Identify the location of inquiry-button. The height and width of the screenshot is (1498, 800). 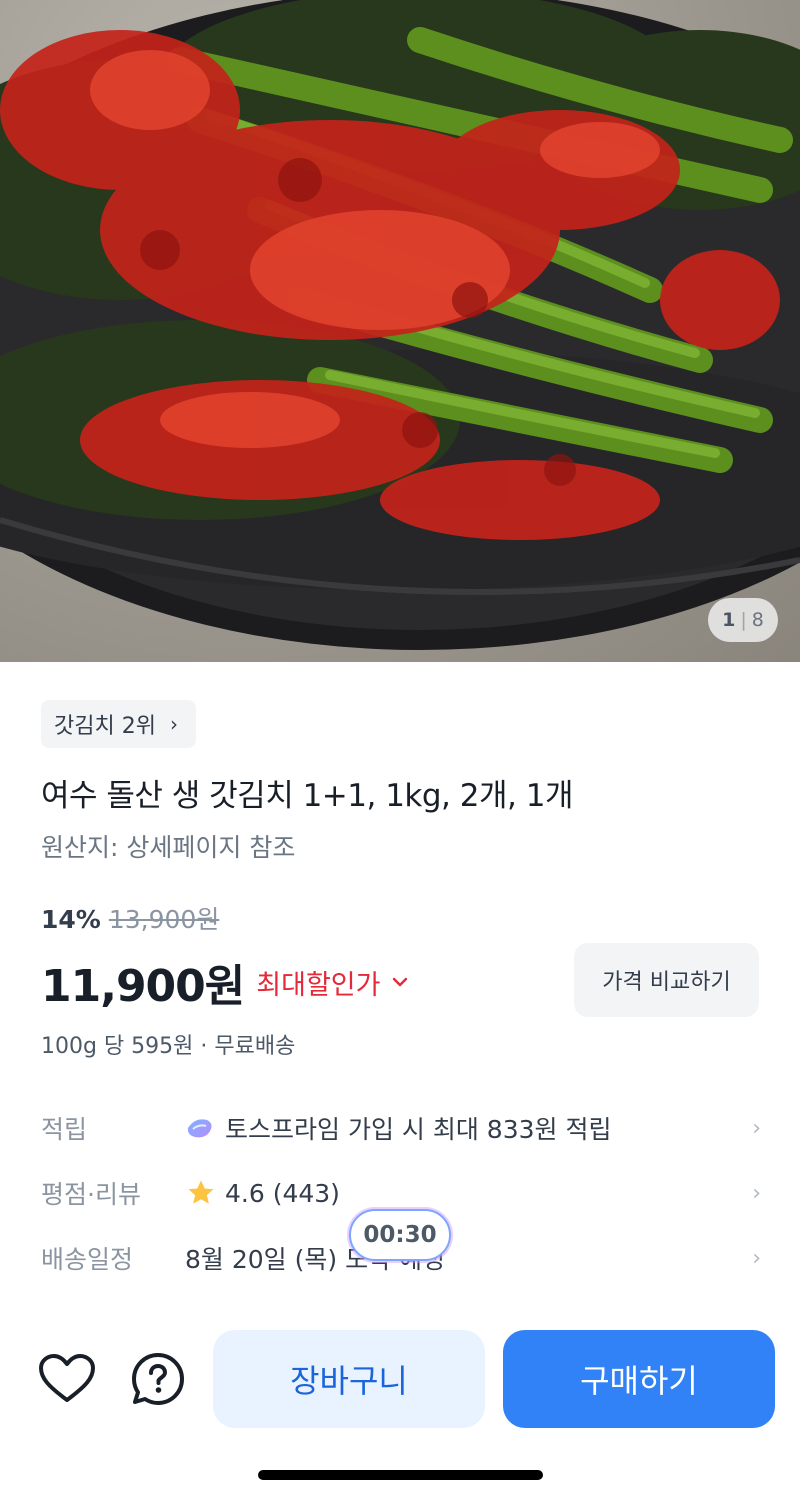
(158, 1379).